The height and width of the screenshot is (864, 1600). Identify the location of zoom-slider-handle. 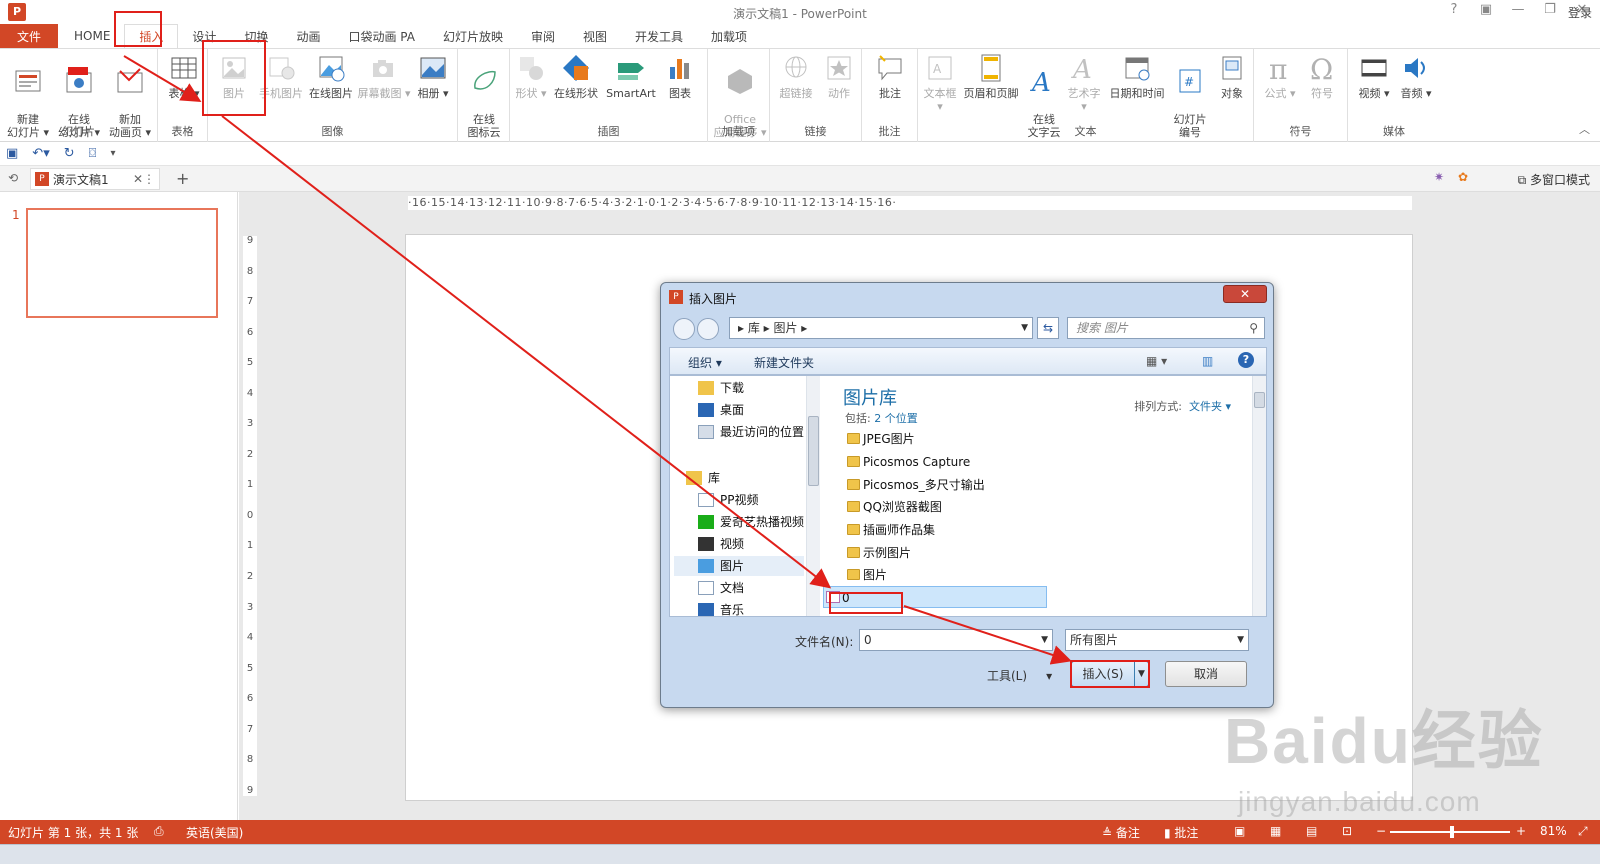
(1452, 832).